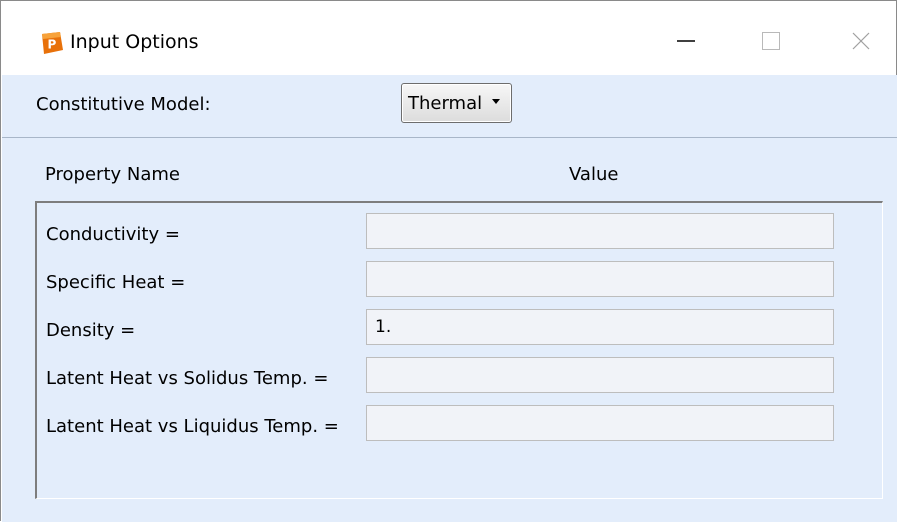 Image resolution: width=898 pixels, height=522 pixels. Describe the element at coordinates (600, 327) in the screenshot. I see `density-input` at that location.